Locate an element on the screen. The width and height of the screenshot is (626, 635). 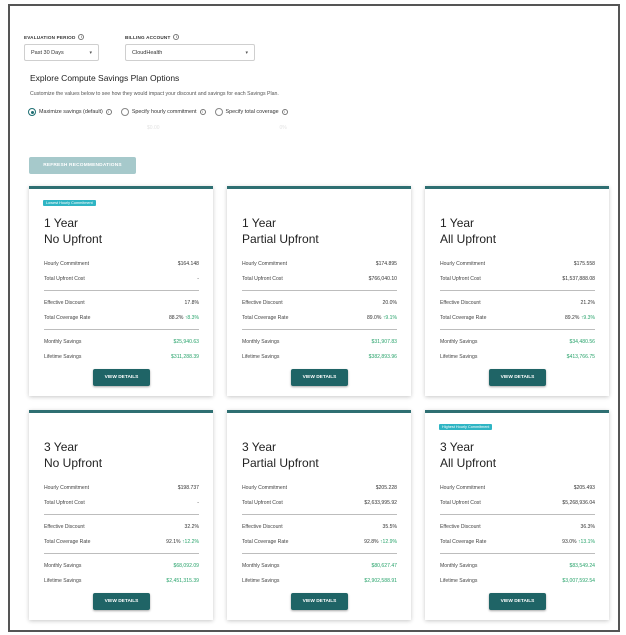
hourly-commitment-row: Hourly Commitment $205.228 is located at coordinates (319, 487).